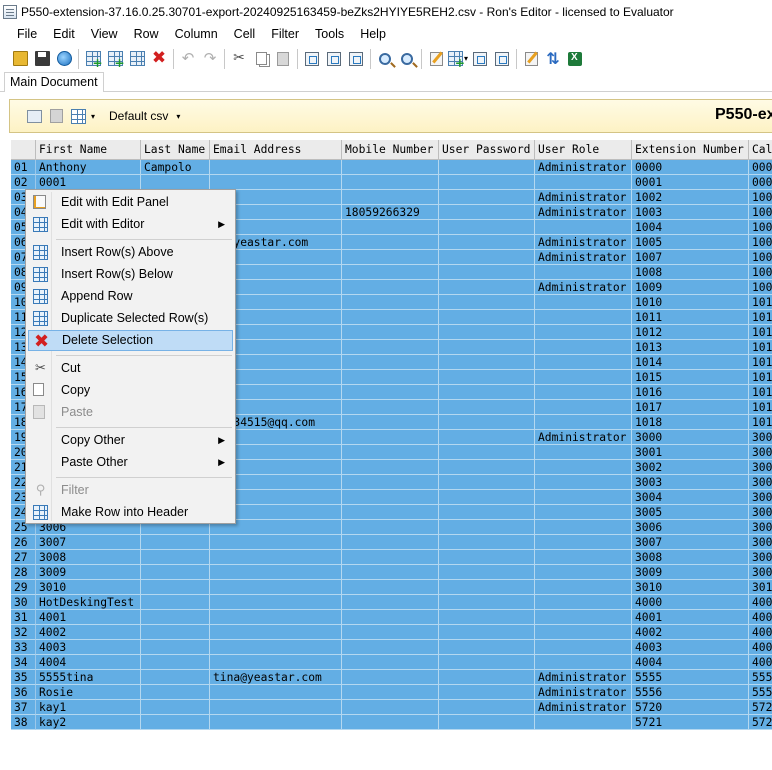  I want to click on menu-help: Help, so click(373, 34).